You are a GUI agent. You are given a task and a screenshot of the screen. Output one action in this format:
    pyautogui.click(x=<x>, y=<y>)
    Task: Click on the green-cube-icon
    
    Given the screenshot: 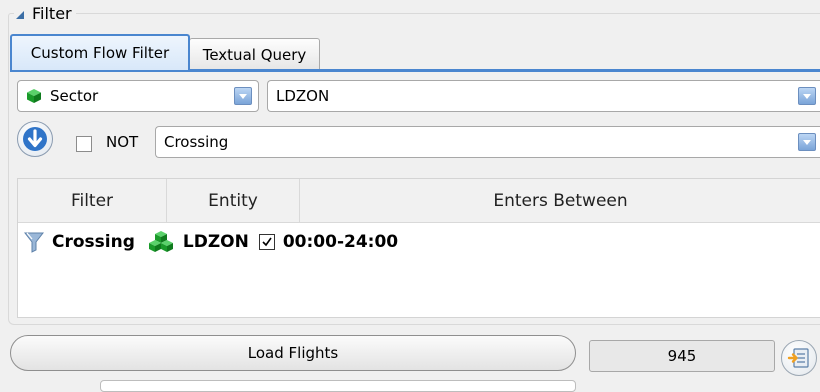 What is the action you would take?
    pyautogui.click(x=34, y=96)
    